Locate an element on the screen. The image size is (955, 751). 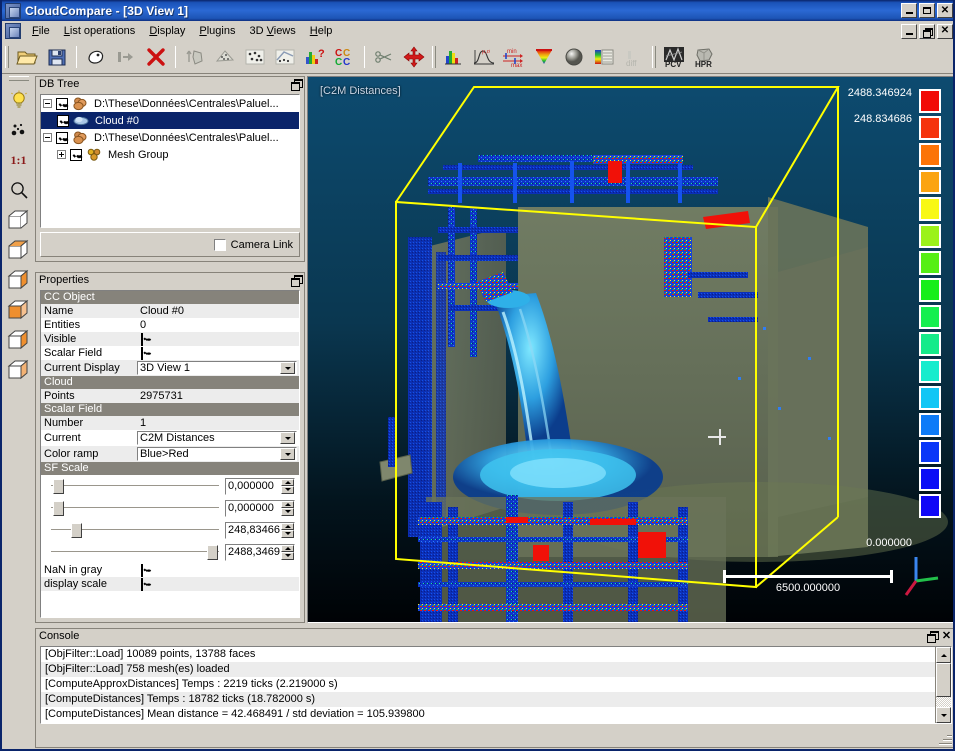
maximize-button is located at coordinates (927, 10).